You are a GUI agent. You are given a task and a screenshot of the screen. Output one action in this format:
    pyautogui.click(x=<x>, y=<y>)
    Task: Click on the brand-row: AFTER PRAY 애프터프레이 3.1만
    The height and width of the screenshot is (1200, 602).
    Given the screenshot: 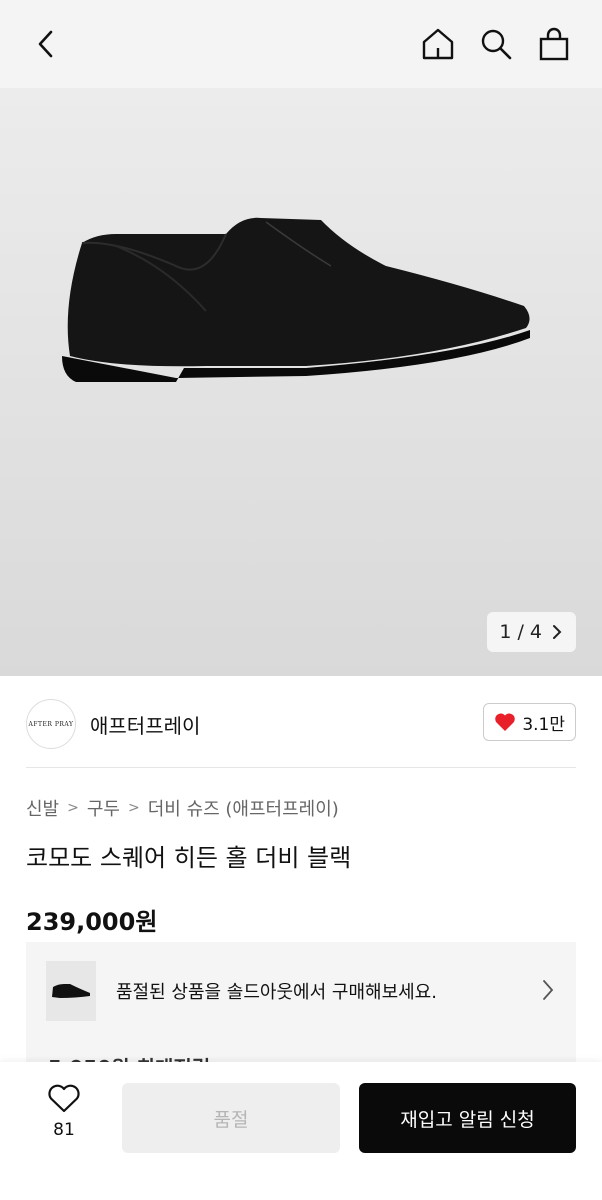 What is the action you would take?
    pyautogui.click(x=301, y=724)
    